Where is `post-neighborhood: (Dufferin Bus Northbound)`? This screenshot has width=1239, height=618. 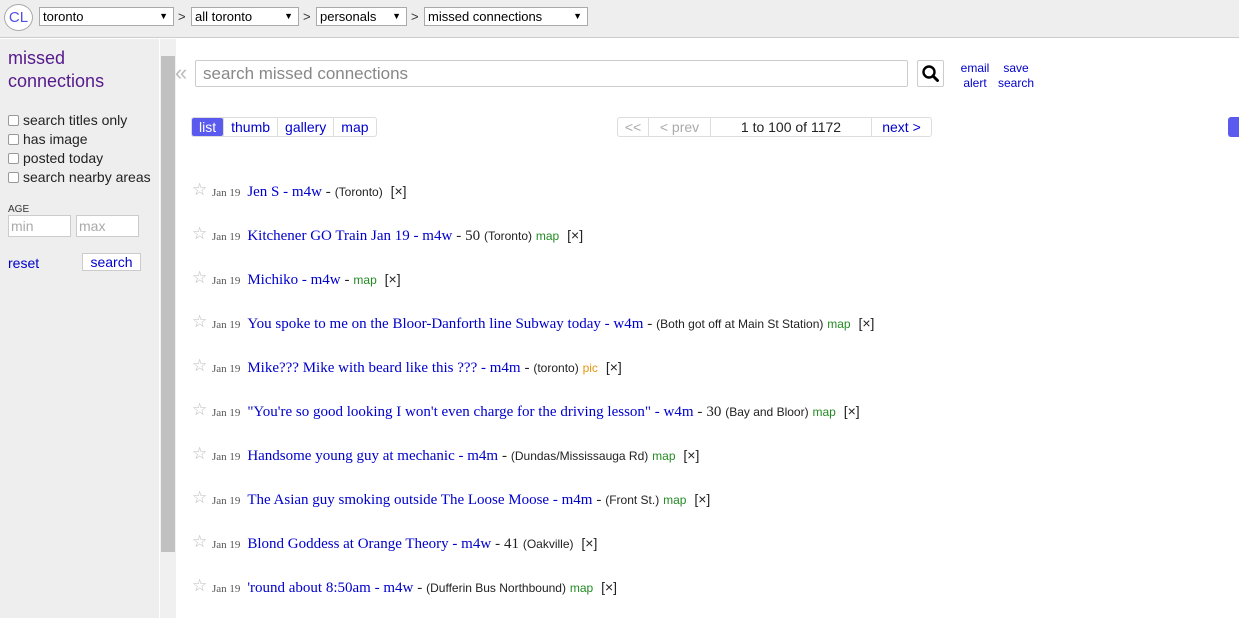
post-neighborhood: (Dufferin Bus Northbound) is located at coordinates (496, 588).